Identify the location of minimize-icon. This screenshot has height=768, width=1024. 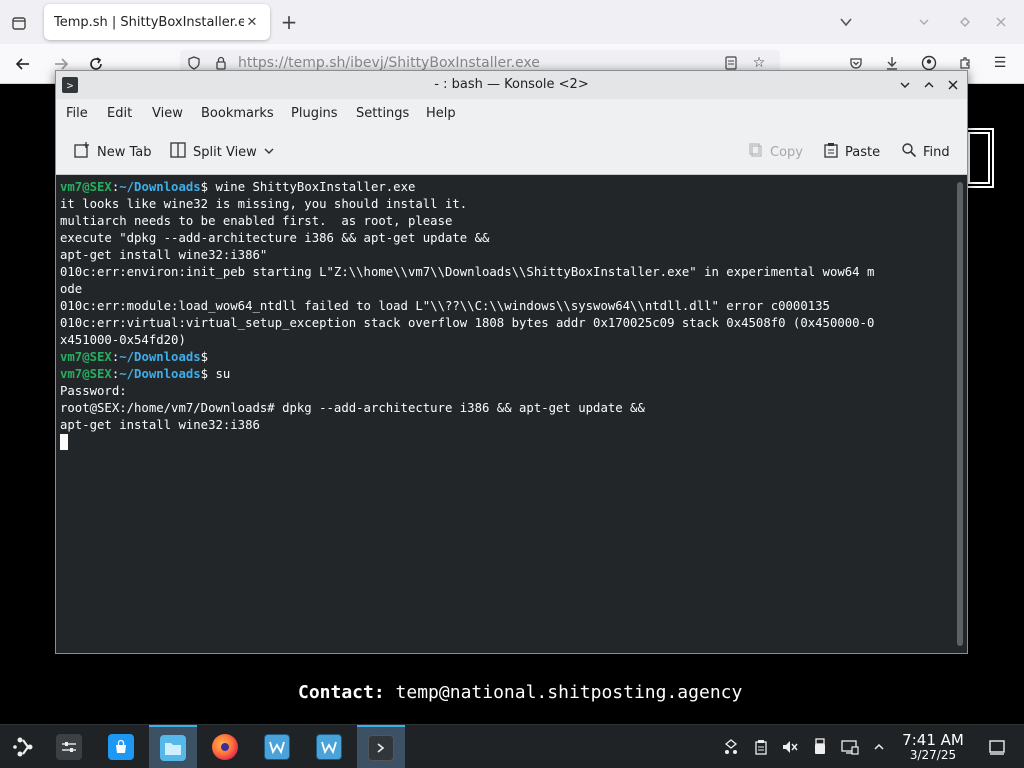
(924, 22).